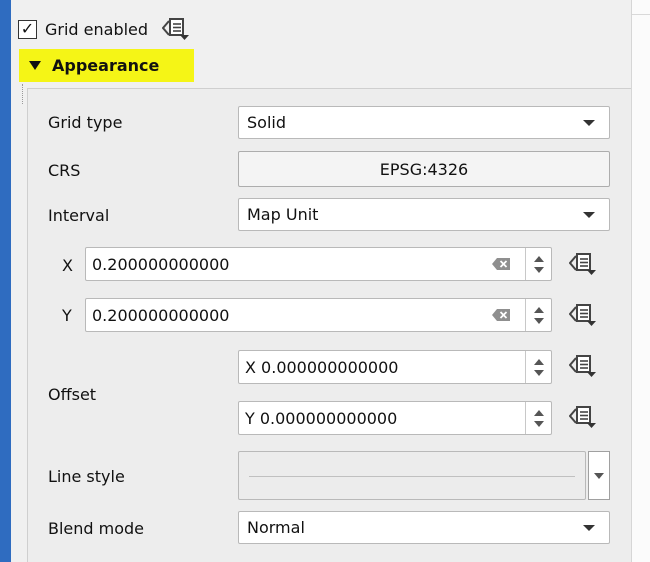  What do you see at coordinates (538, 315) in the screenshot?
I see `interval-y-stepper` at bounding box center [538, 315].